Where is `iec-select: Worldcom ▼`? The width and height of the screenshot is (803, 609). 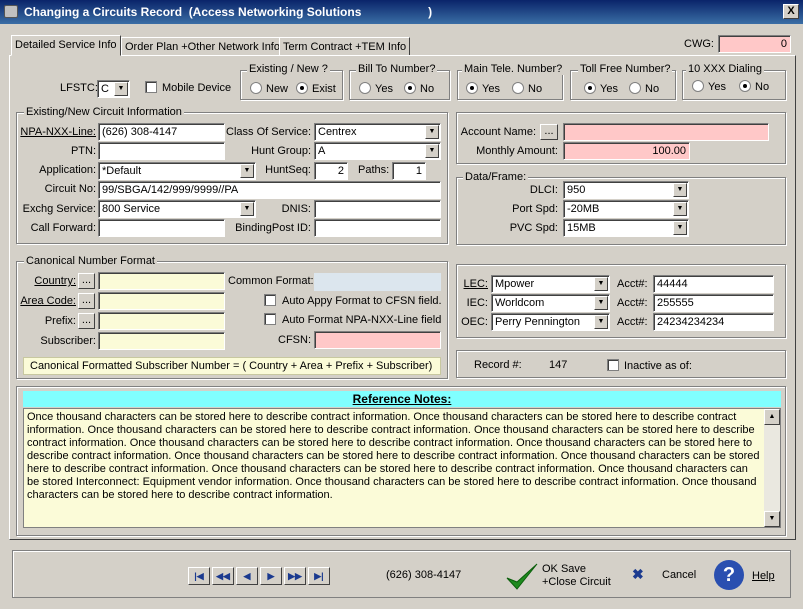 iec-select: Worldcom ▼ is located at coordinates (550, 303).